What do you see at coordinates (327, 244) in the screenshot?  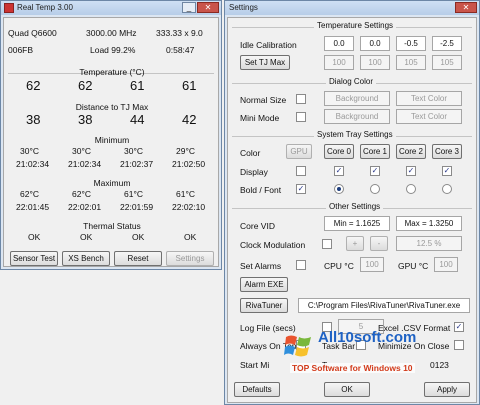 I see `clock-modulation-checkbox` at bounding box center [327, 244].